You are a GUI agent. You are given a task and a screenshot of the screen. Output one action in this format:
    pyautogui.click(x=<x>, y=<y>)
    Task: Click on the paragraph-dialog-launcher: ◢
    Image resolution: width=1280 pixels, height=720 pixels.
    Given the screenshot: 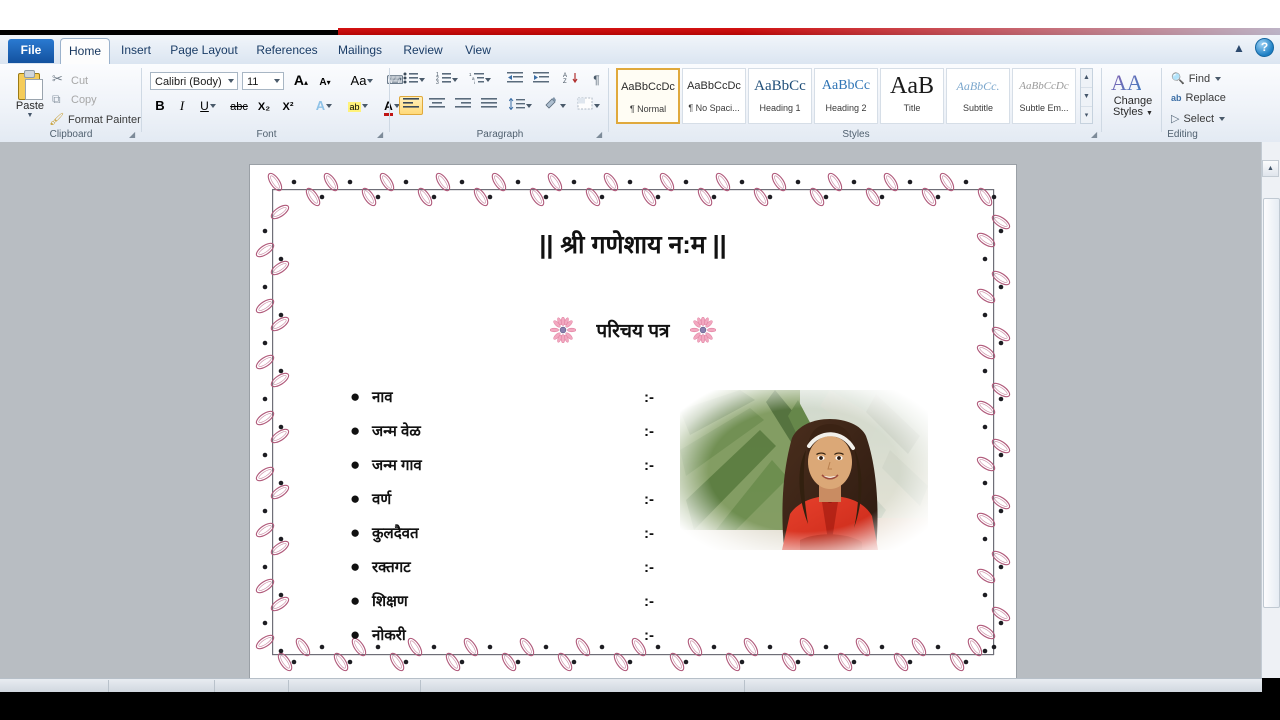 What is the action you would take?
    pyautogui.click(x=600, y=134)
    